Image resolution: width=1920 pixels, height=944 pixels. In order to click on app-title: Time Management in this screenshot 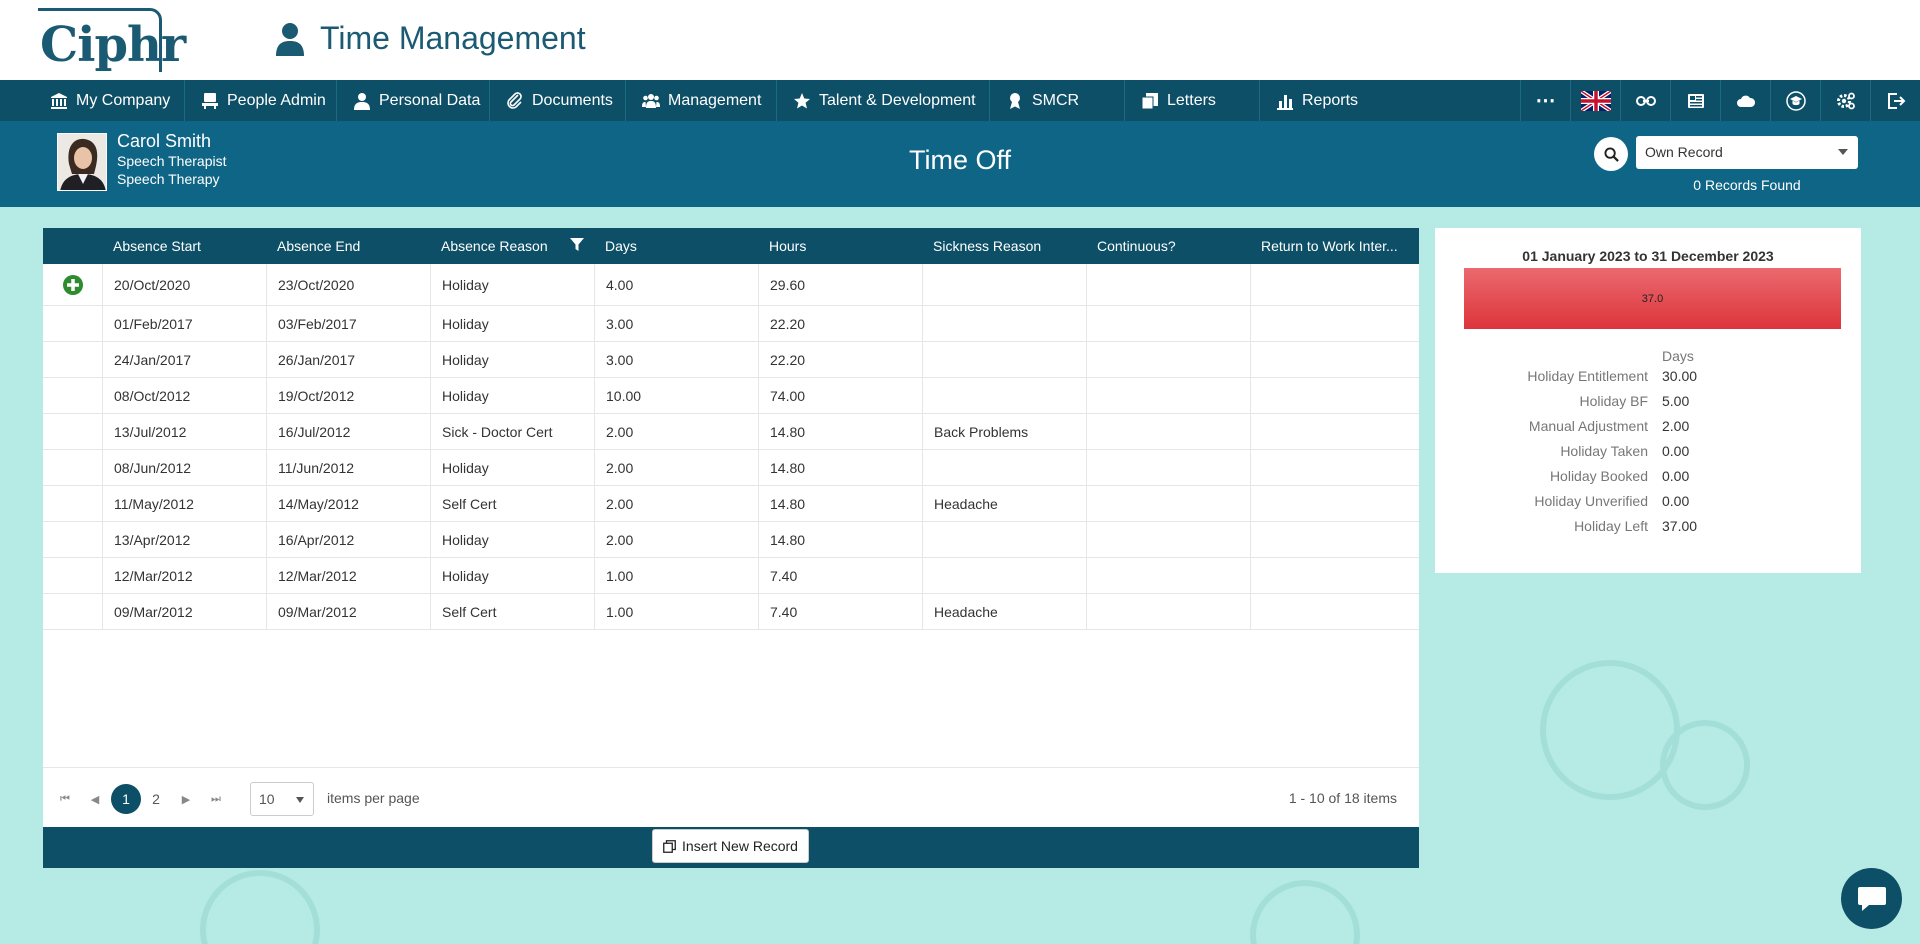, I will do `click(430, 38)`.